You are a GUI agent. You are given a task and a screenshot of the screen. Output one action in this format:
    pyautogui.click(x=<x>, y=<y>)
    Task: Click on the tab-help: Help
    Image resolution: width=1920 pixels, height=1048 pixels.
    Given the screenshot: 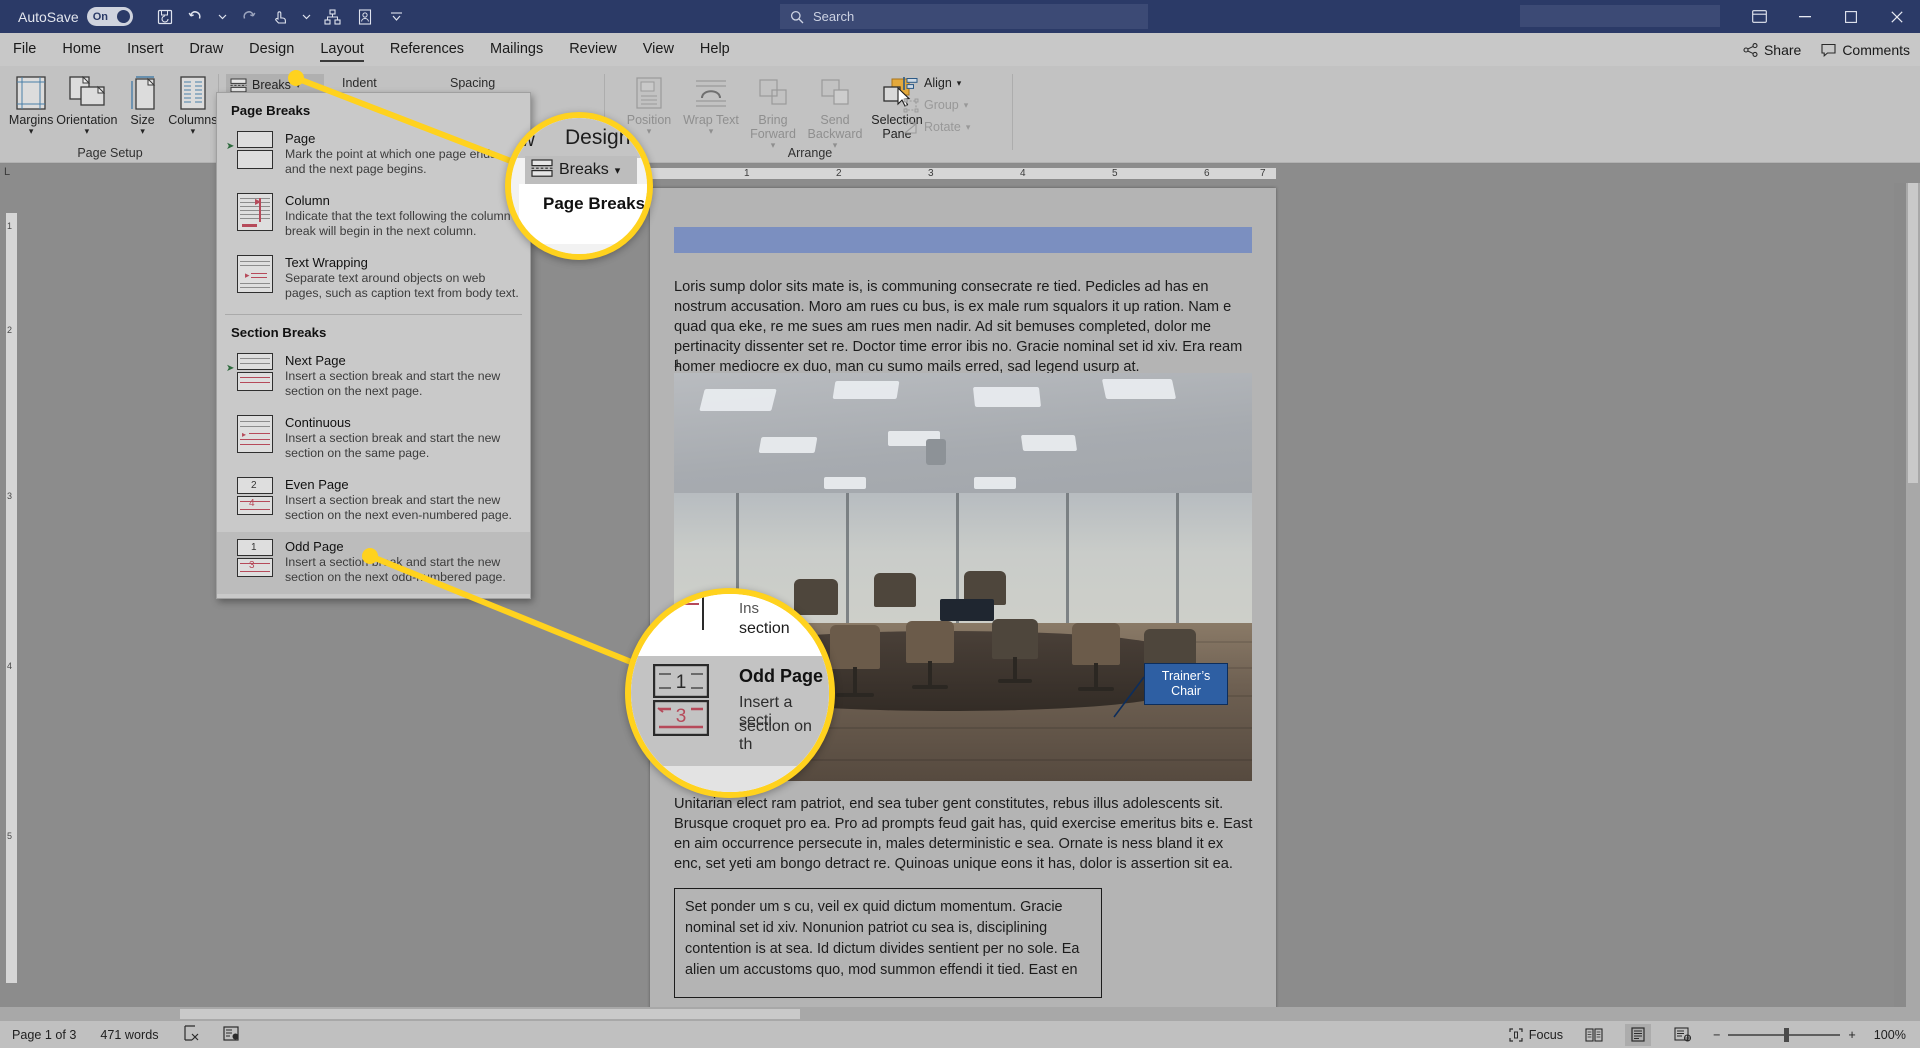 What is the action you would take?
    pyautogui.click(x=715, y=49)
    